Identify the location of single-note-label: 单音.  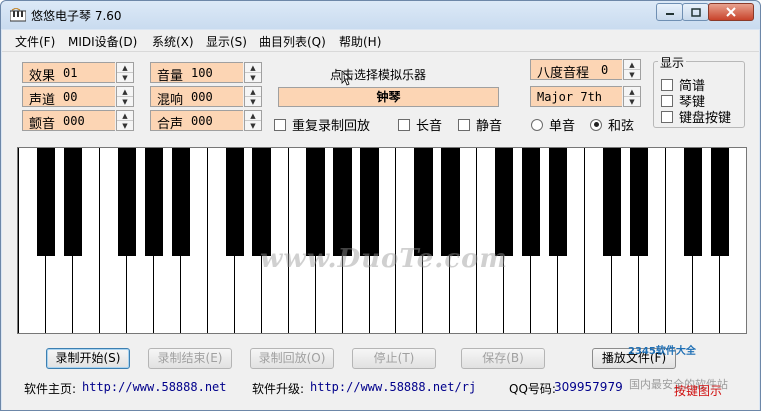
(562, 126).